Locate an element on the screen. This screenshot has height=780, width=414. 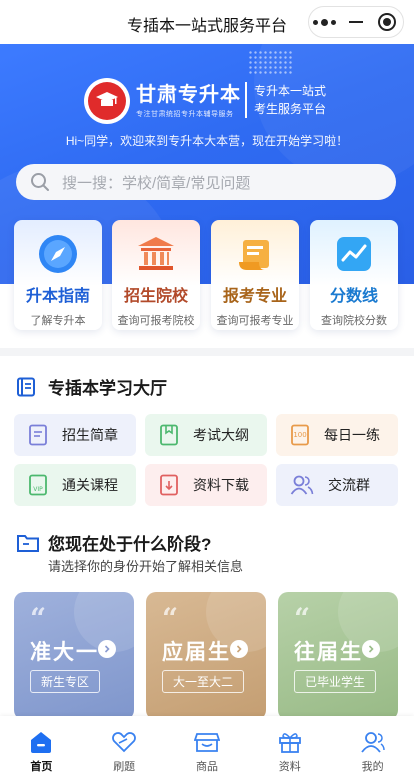
dot-grid-decoration is located at coordinates (270, 63).